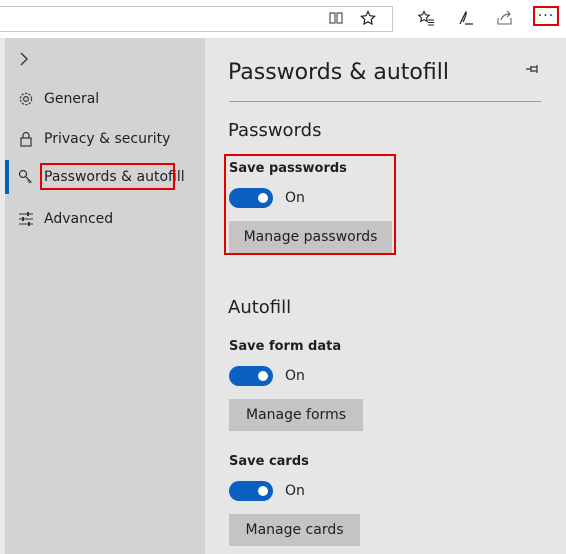 The width and height of the screenshot is (566, 554). Describe the element at coordinates (251, 376) in the screenshot. I see `save-form-data-toggle` at that location.